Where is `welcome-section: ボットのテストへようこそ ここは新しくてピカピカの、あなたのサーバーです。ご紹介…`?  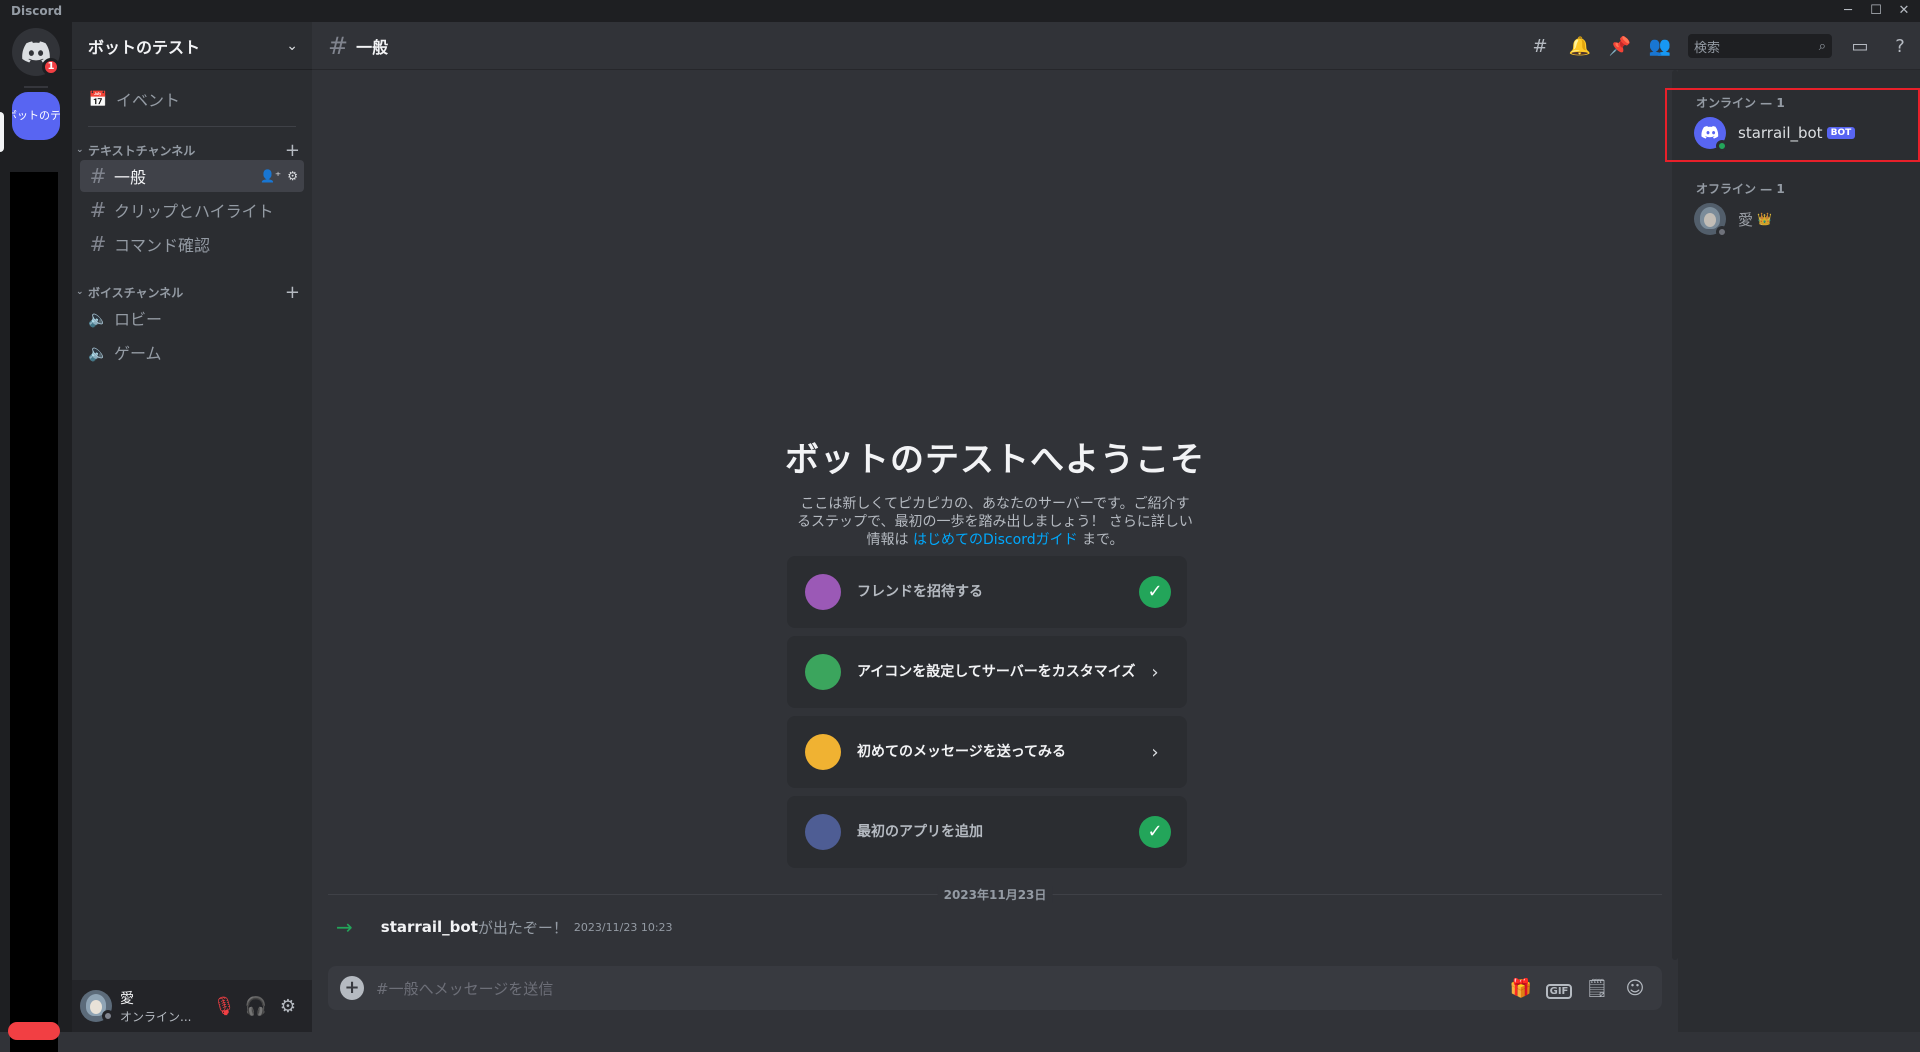
welcome-section: ボットのテストへようこそ ここは新しくてピカピカの、あなたのサーバーです。ご紹介… is located at coordinates (995, 490).